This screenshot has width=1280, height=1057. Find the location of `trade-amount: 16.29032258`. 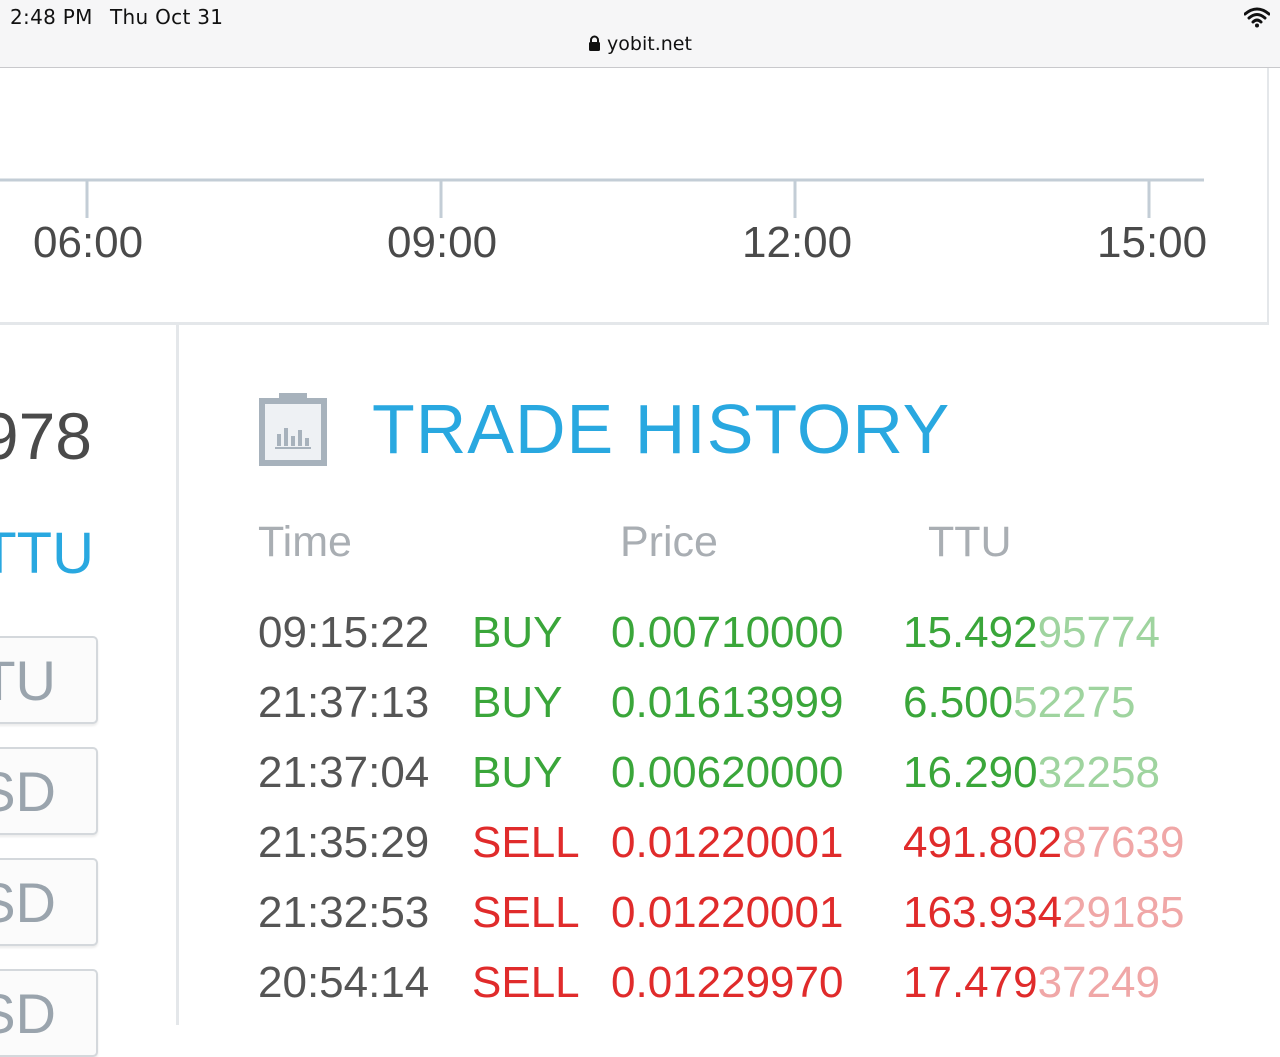

trade-amount: 16.29032258 is located at coordinates (1031, 773).